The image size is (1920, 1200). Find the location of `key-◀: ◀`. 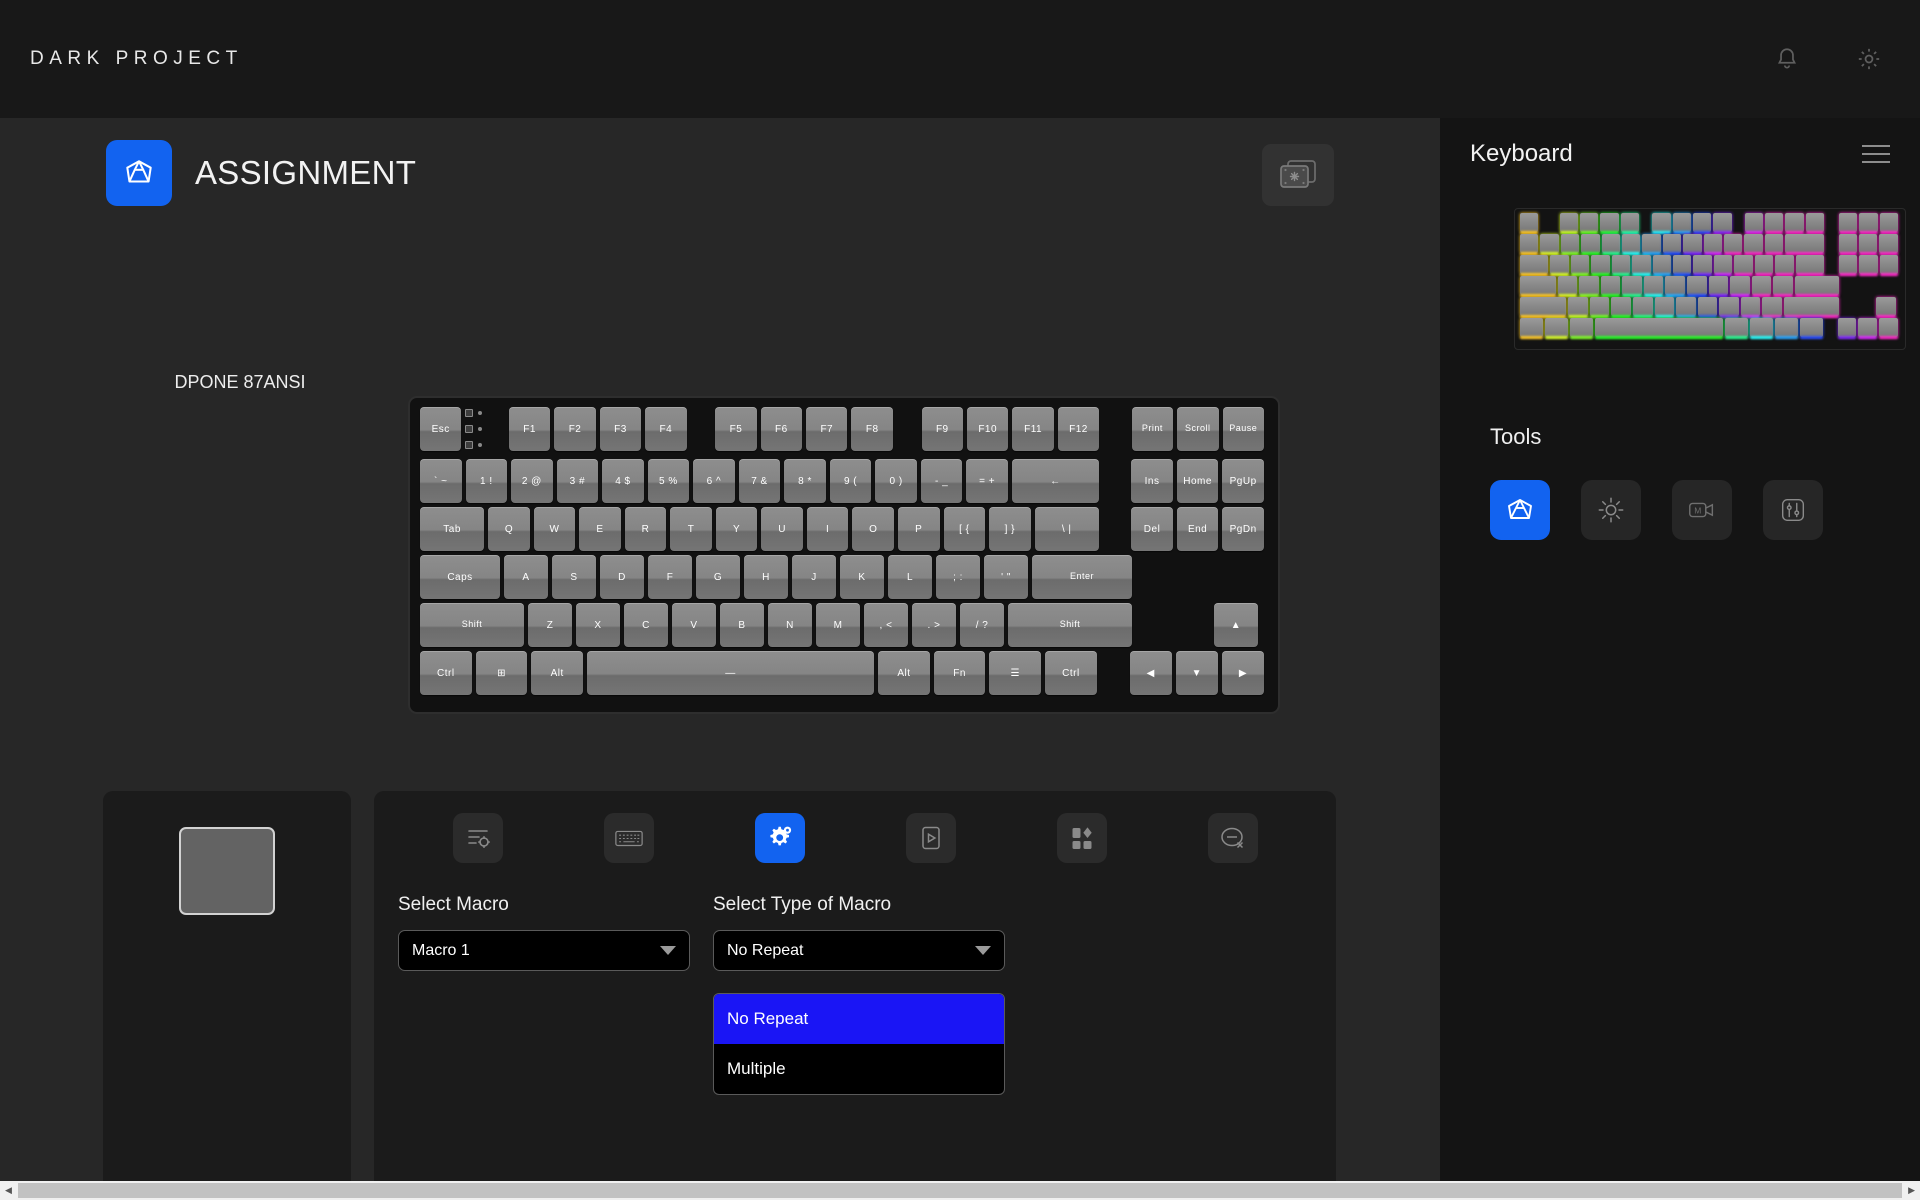

key-◀: ◀ is located at coordinates (1150, 673).